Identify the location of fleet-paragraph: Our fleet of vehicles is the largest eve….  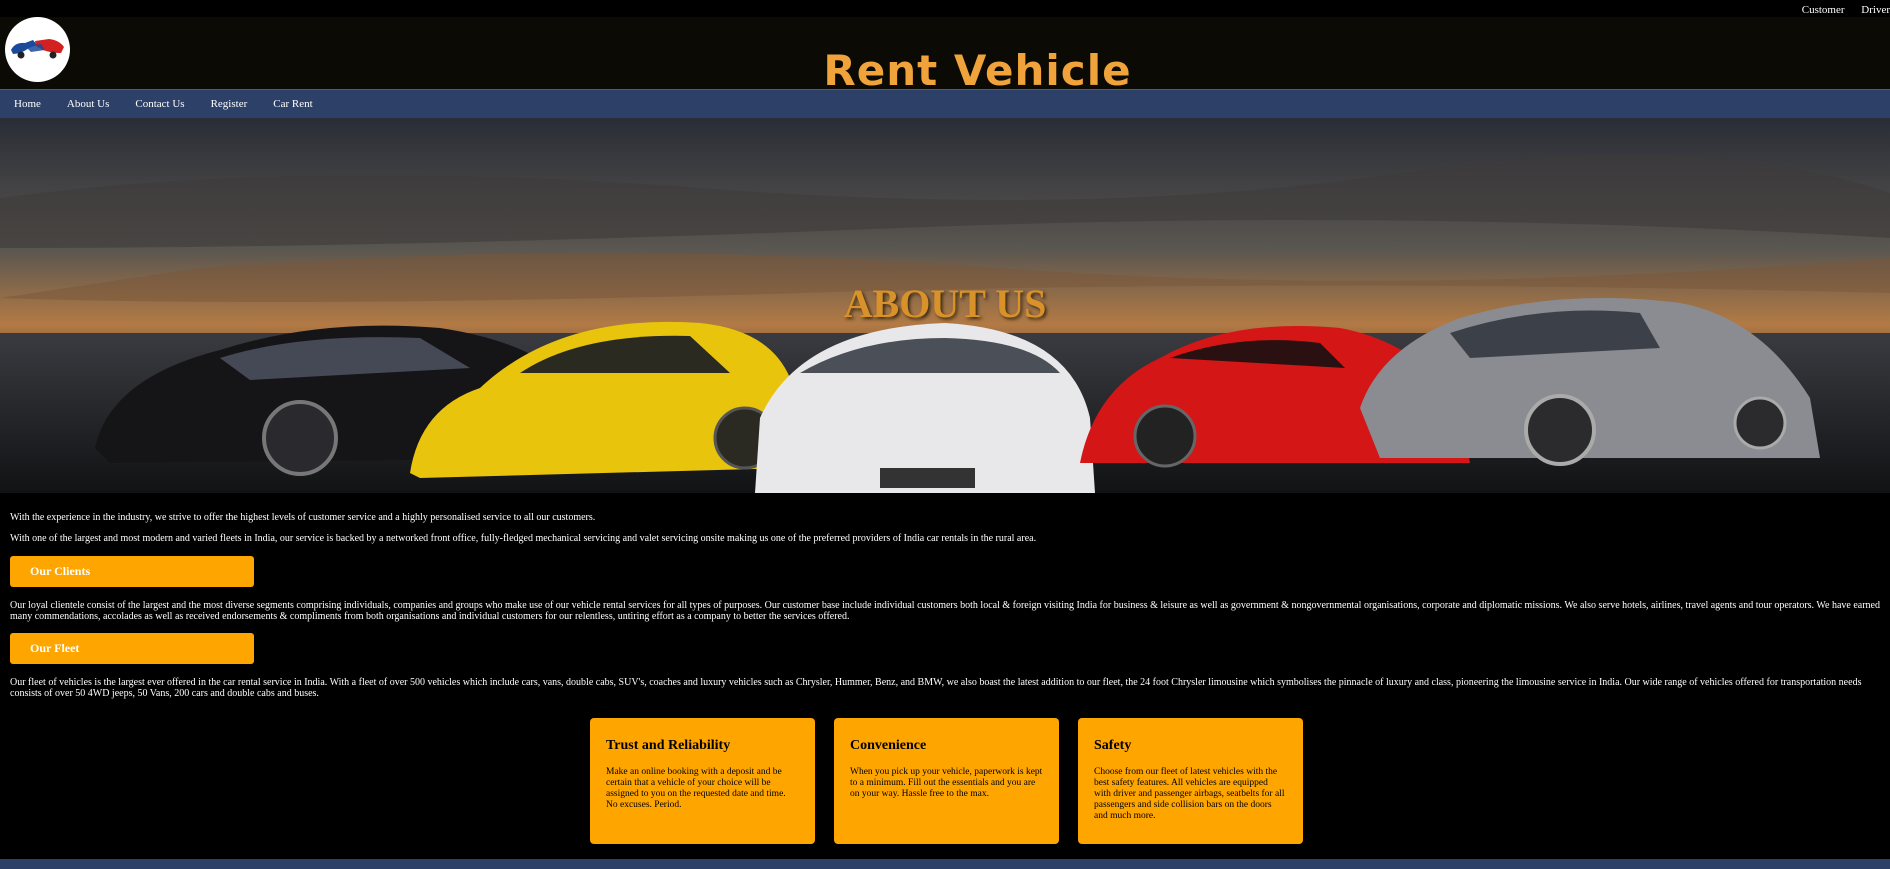
(936, 688).